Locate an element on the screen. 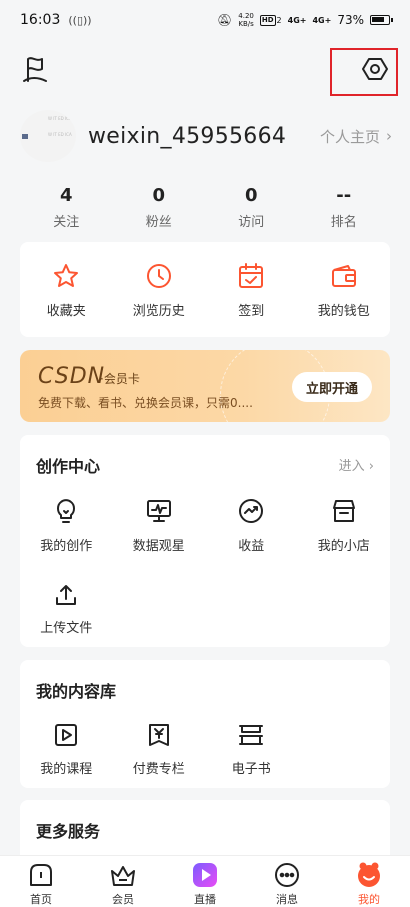  chevron-right-icon: › is located at coordinates (389, 136).